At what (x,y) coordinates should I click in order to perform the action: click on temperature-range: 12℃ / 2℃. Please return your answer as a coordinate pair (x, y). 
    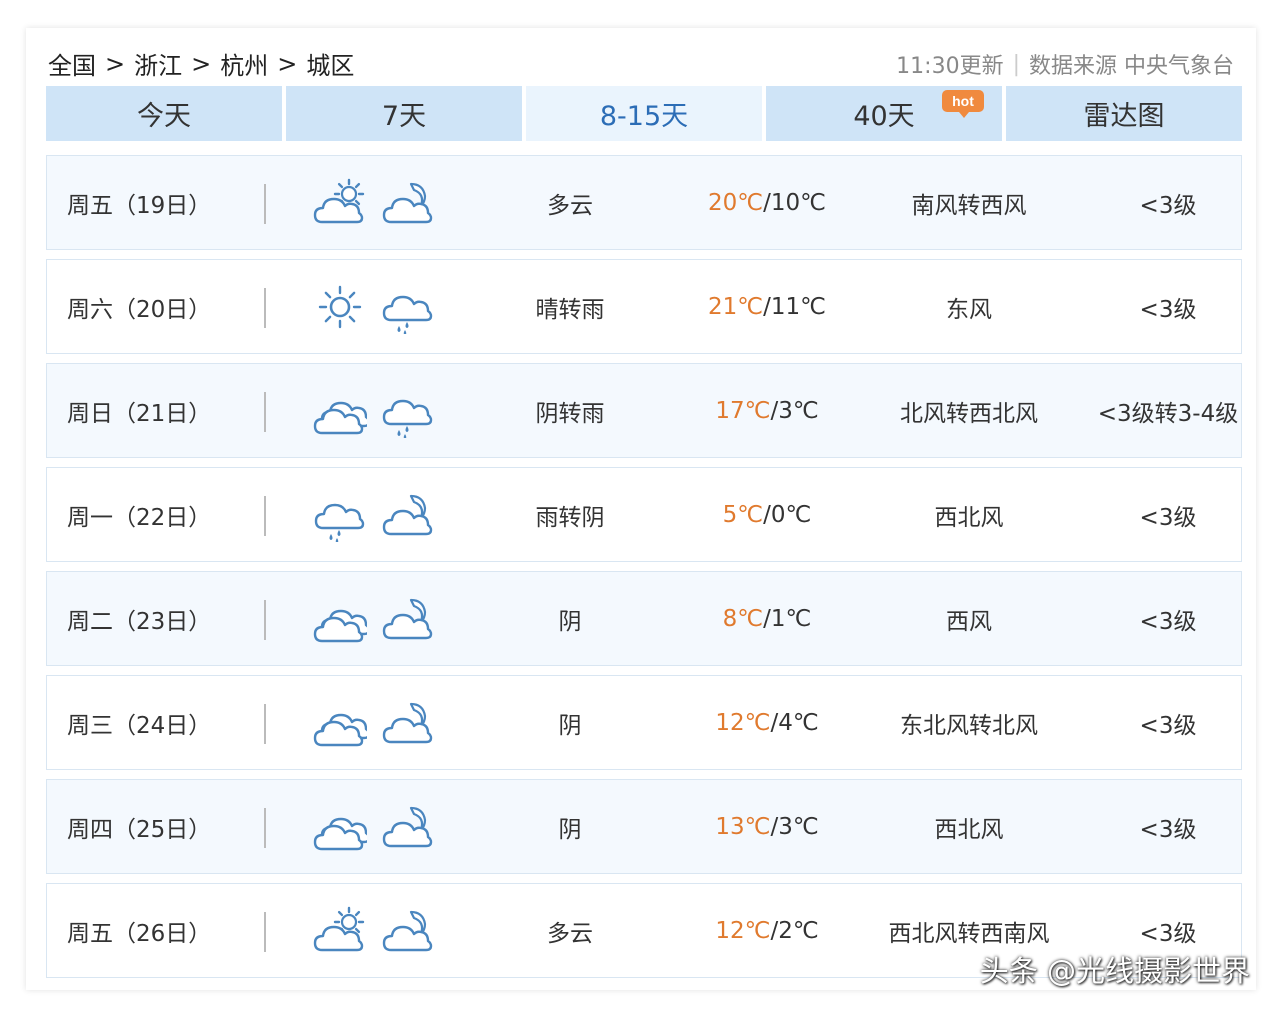
    Looking at the image, I should click on (767, 930).